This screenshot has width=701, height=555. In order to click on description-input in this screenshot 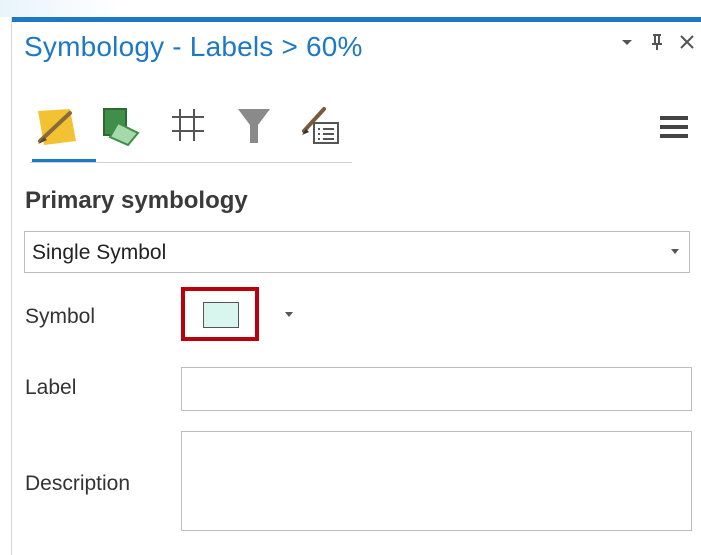, I will do `click(436, 481)`.